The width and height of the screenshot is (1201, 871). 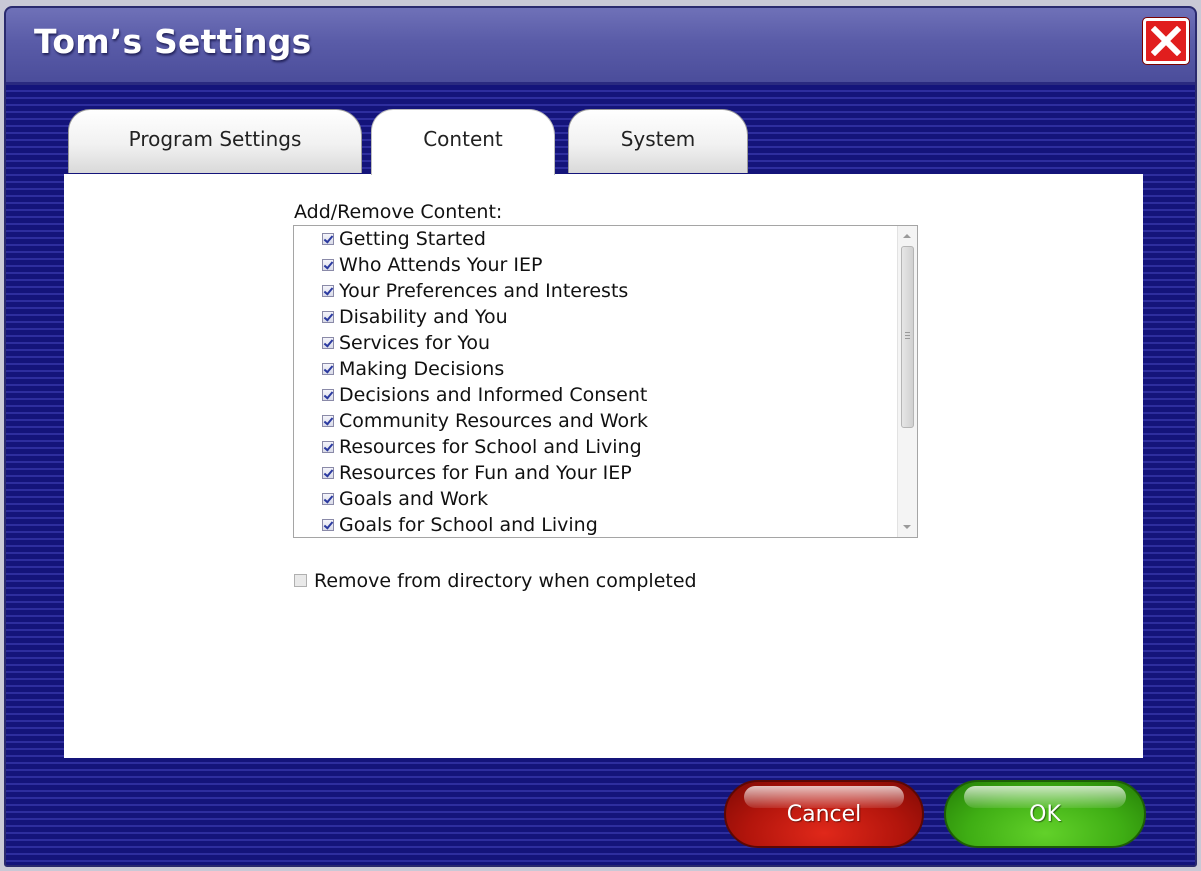 What do you see at coordinates (485, 473) in the screenshot?
I see `content-item-label: Resources for Fun and Your IEP` at bounding box center [485, 473].